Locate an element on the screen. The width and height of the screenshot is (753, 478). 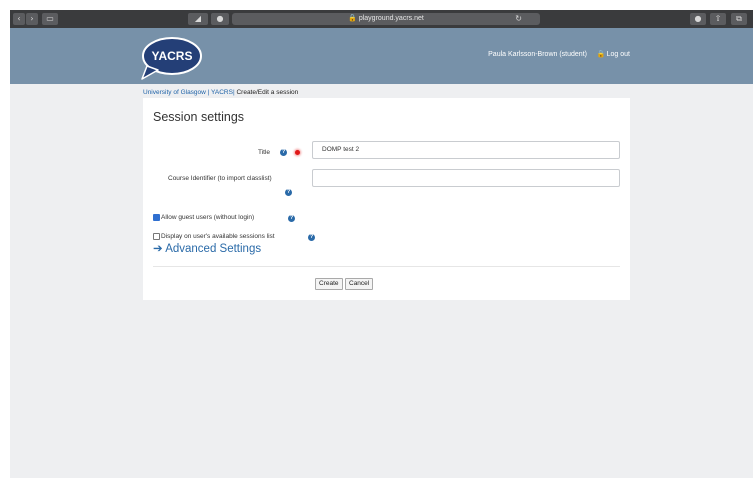
title-label: Title is located at coordinates (264, 152).